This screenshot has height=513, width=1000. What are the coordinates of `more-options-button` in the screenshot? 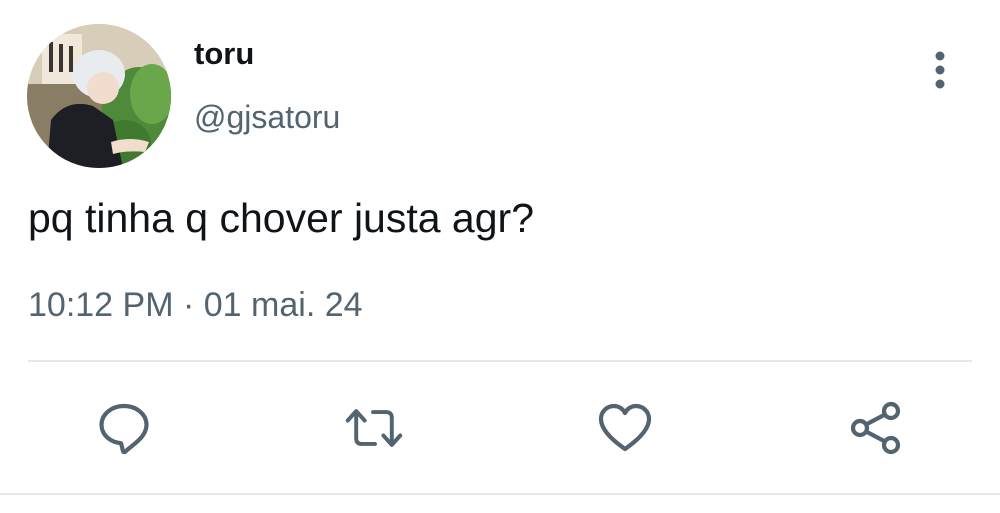 It's located at (940, 70).